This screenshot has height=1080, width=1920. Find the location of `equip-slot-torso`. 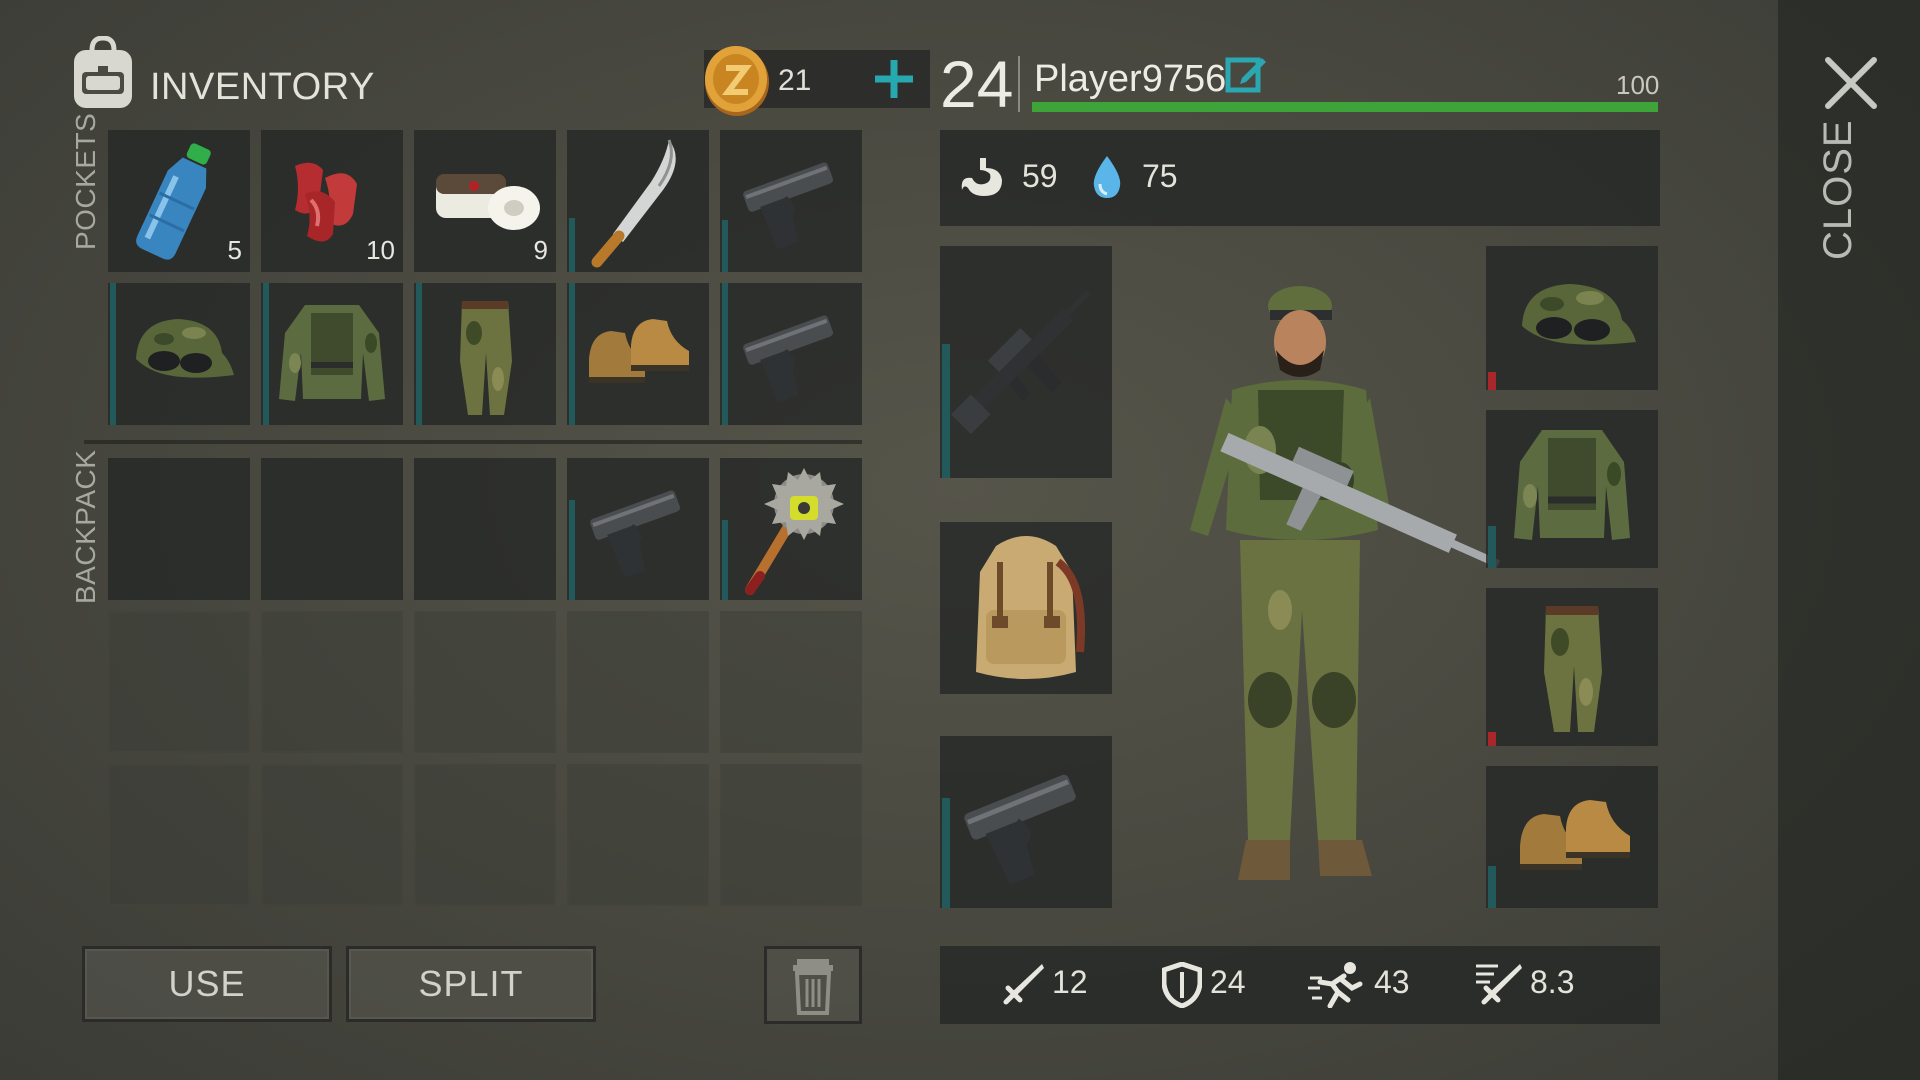

equip-slot-torso is located at coordinates (1572, 489).